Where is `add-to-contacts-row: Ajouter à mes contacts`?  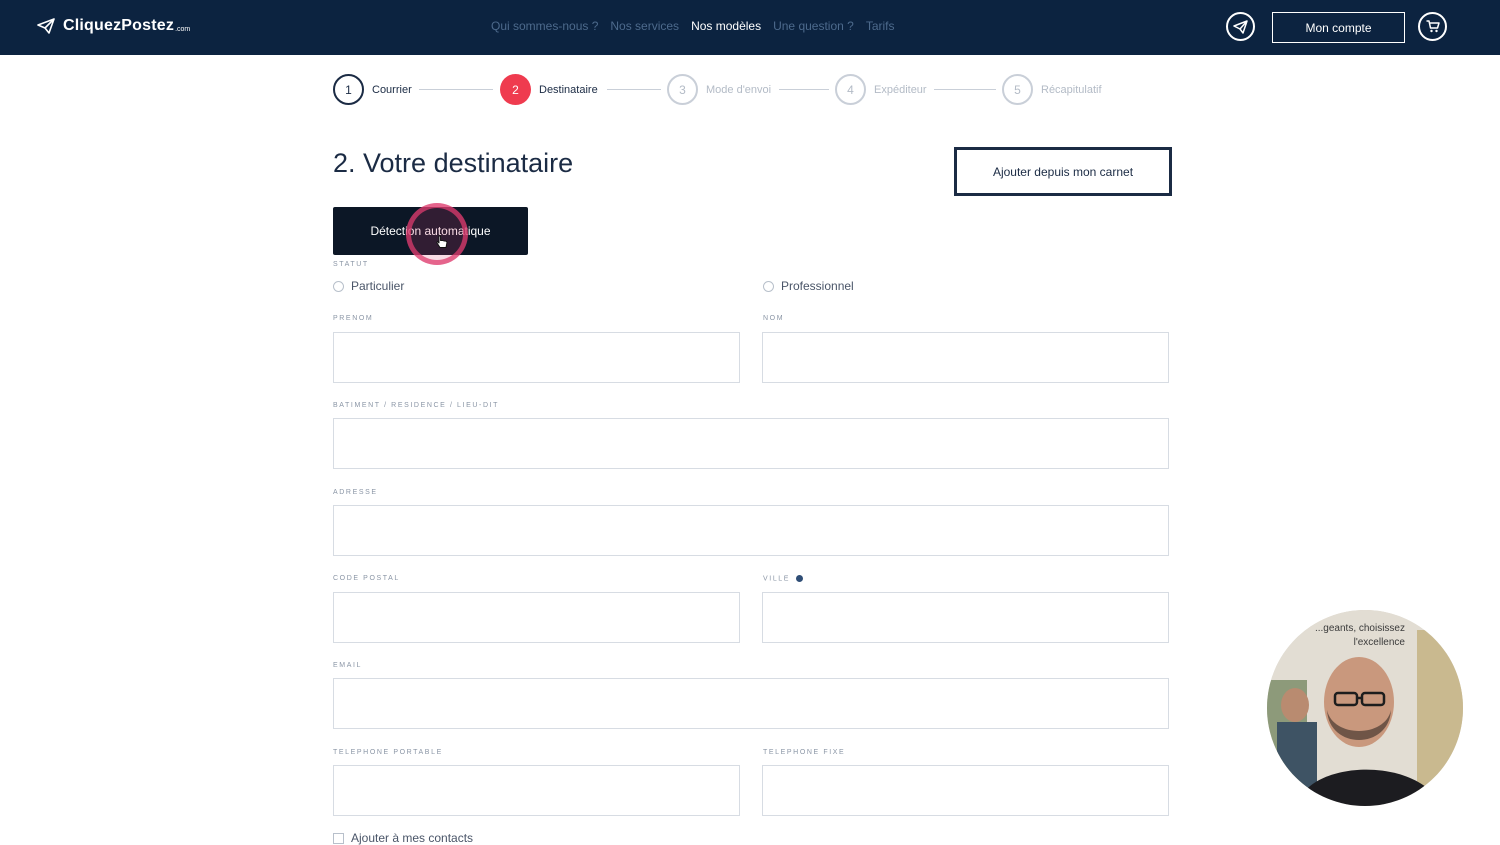 add-to-contacts-row: Ajouter à mes contacts is located at coordinates (403, 838).